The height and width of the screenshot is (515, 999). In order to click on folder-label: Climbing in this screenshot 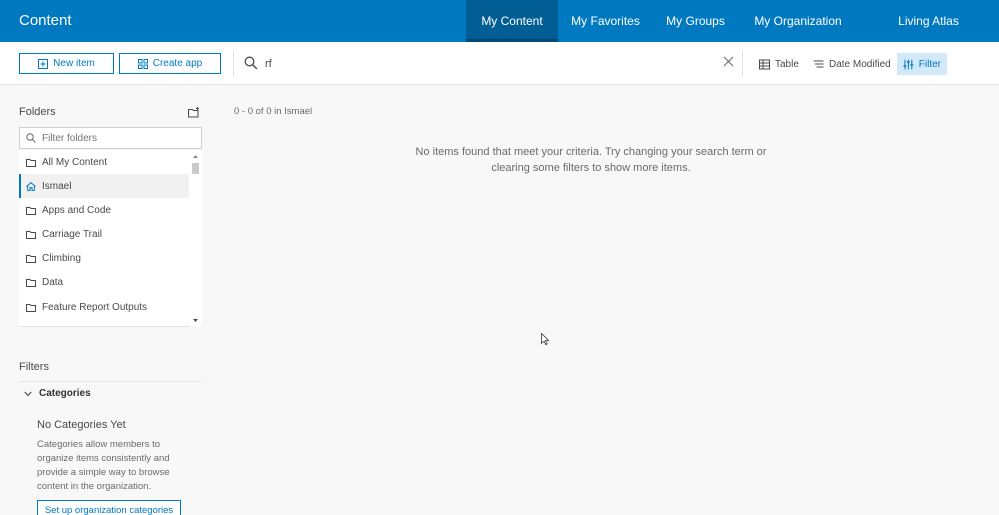, I will do `click(61, 258)`.